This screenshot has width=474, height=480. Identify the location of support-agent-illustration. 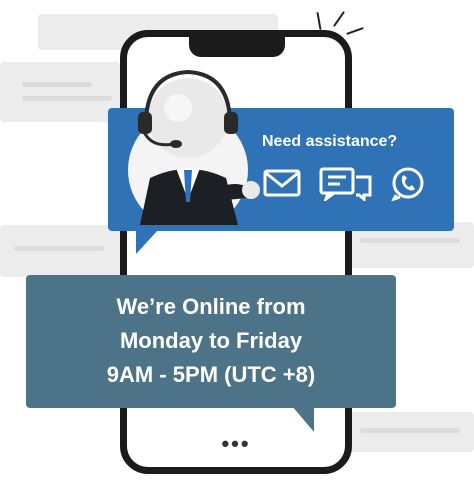
(194, 147).